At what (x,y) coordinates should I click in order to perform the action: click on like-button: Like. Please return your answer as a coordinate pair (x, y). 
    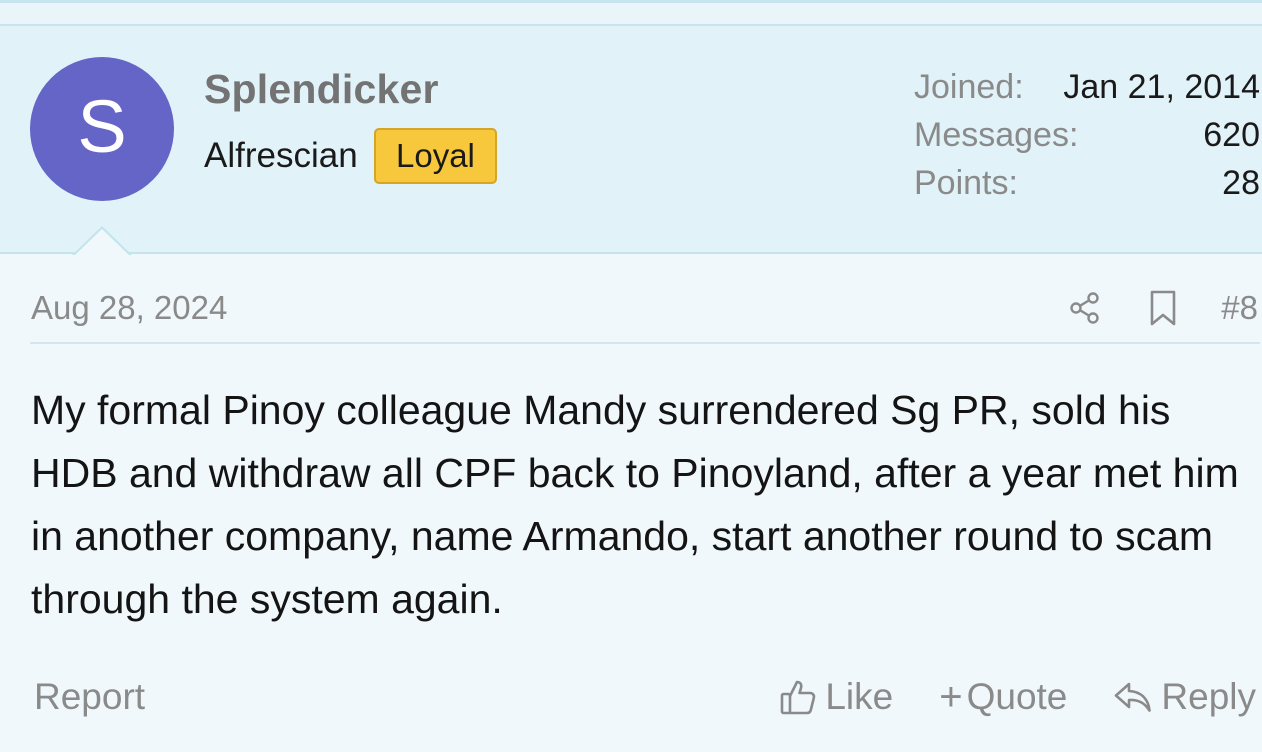
    Looking at the image, I should click on (836, 697).